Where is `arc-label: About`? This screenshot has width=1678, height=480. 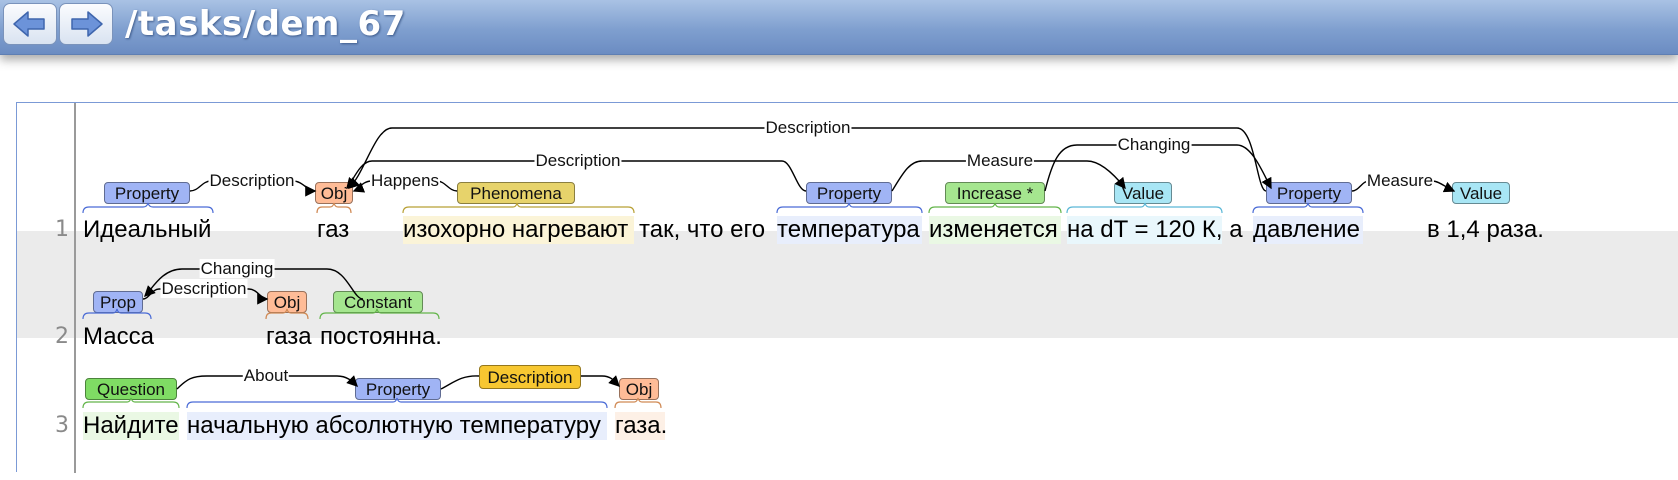
arc-label: About is located at coordinates (266, 375).